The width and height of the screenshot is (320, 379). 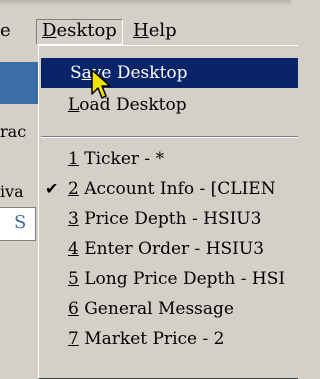 I want to click on menu-separator, so click(x=169, y=137).